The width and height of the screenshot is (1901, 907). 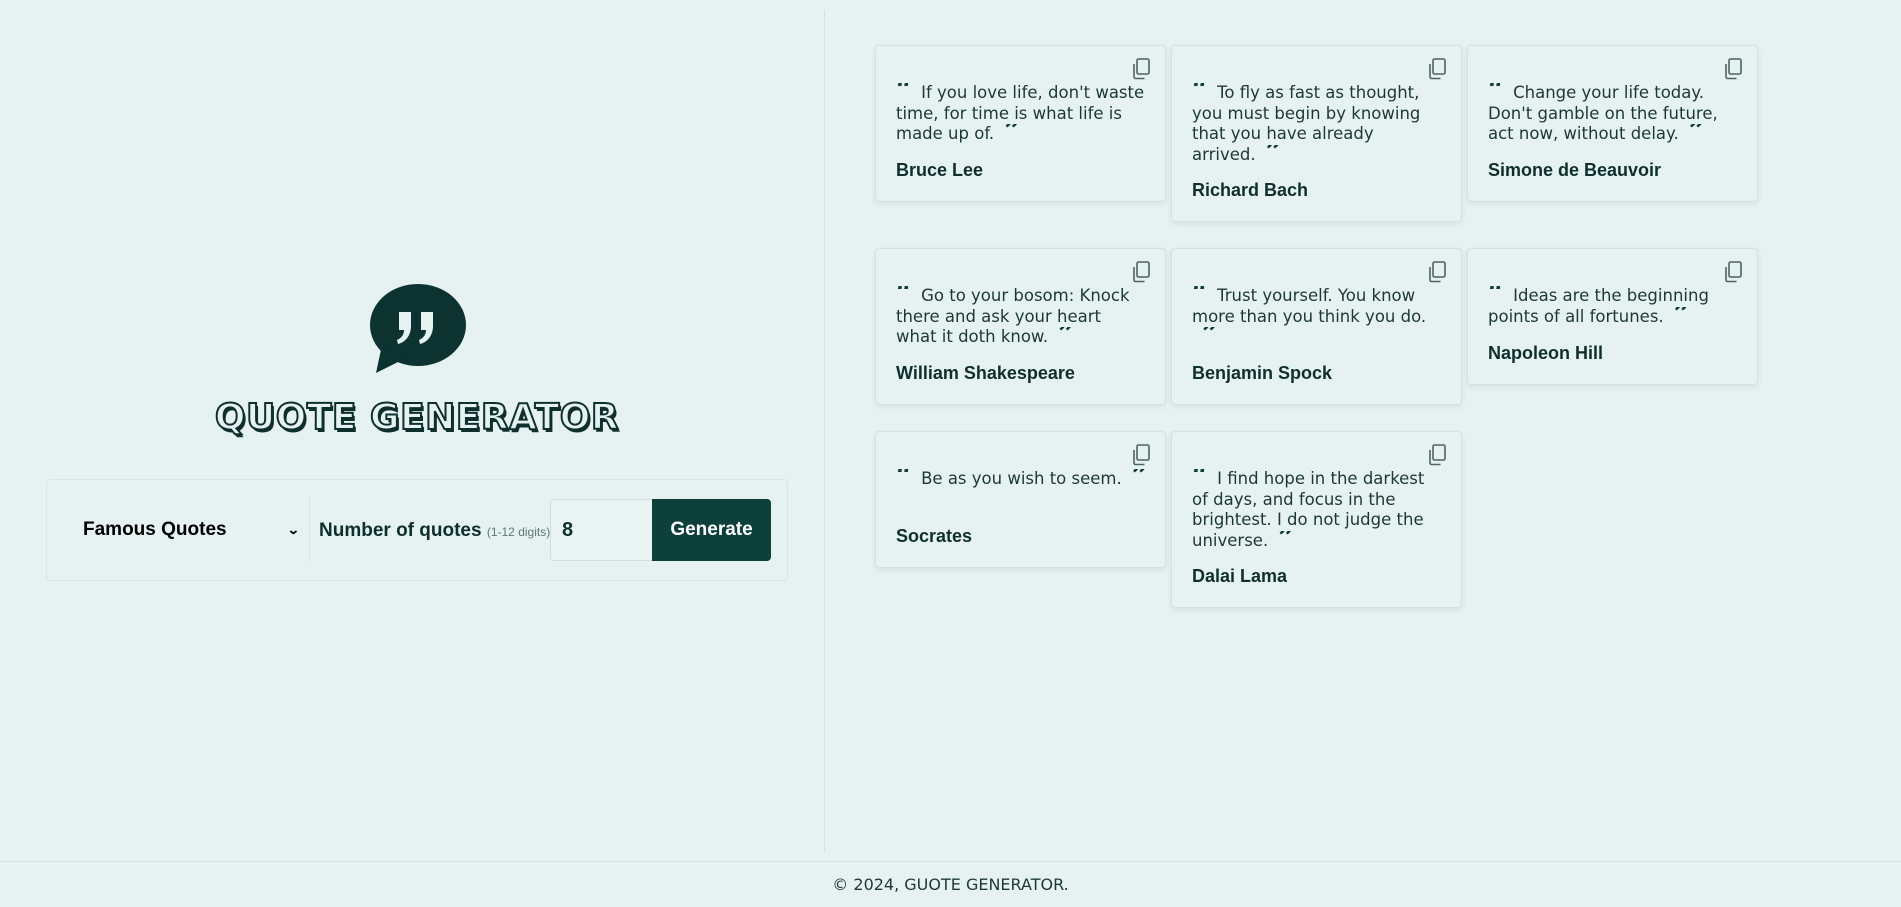 I want to click on quote-card: “ Be as you wish to seem. ” Socrates, so click(x=1020, y=499).